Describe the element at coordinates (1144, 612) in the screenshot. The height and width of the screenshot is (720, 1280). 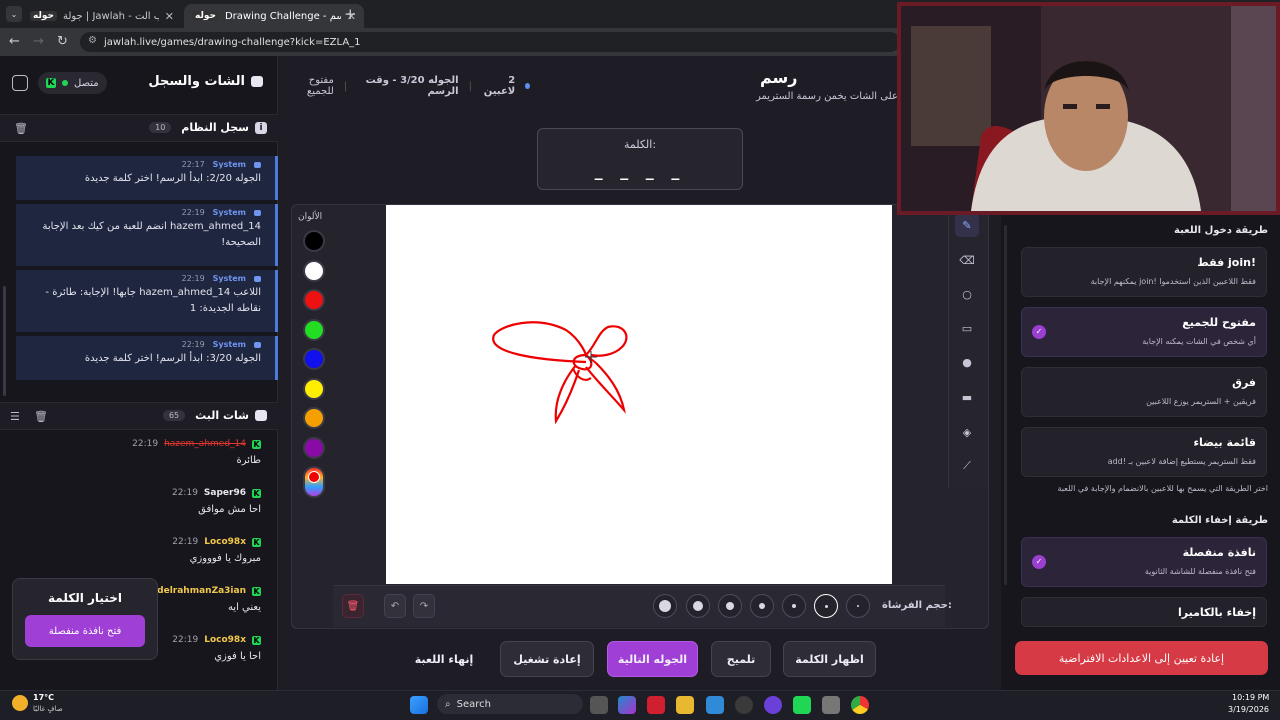
I see `option-hide-with-camera: إخفاء بالكاميرا` at that location.